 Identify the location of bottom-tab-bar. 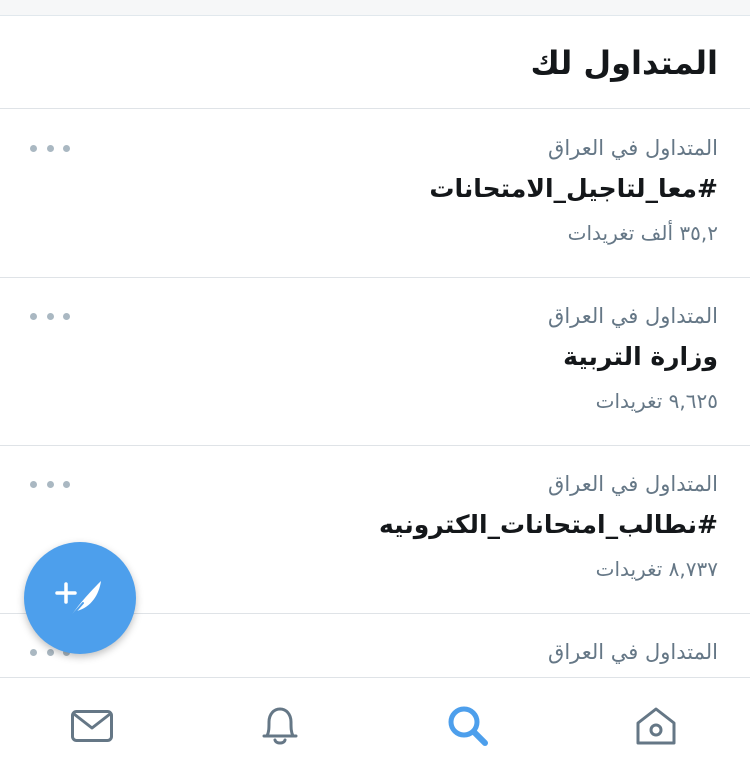
(375, 726).